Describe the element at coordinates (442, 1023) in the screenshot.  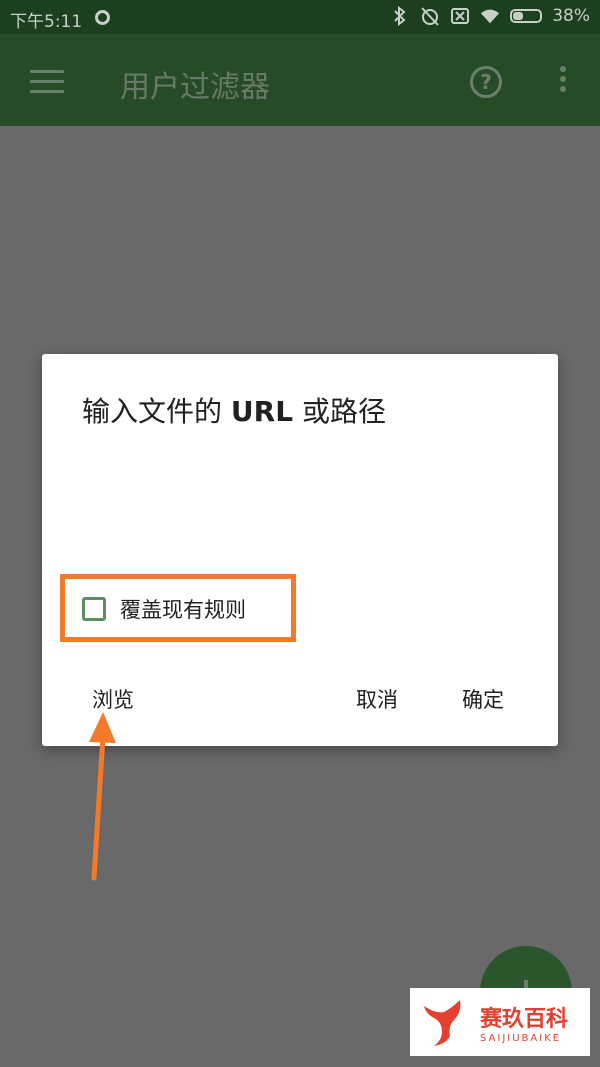
I see `whale-tail-logo` at that location.